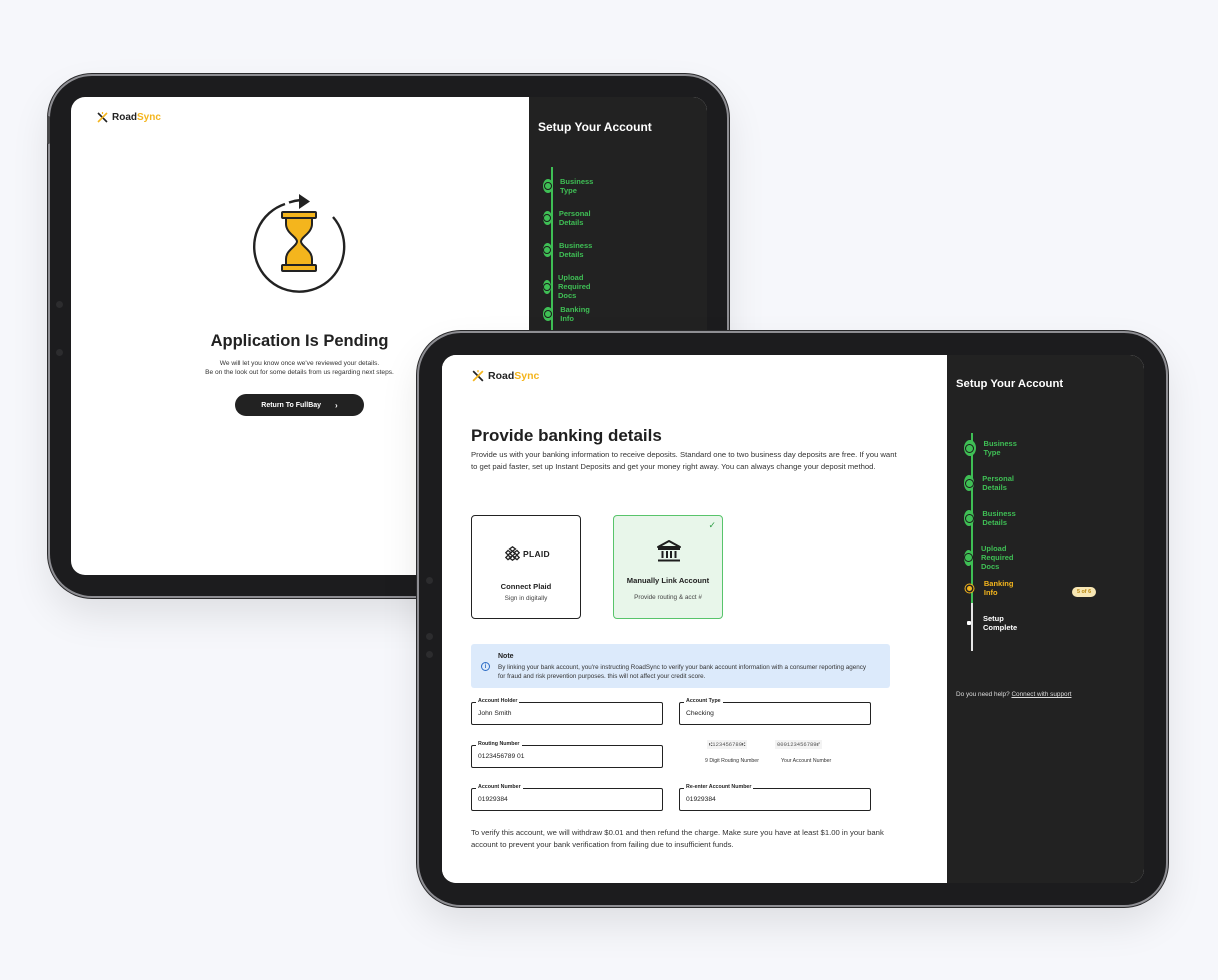 This screenshot has height=980, width=1218. What do you see at coordinates (575, 314) in the screenshot?
I see `back-step-label: Banking Info` at bounding box center [575, 314].